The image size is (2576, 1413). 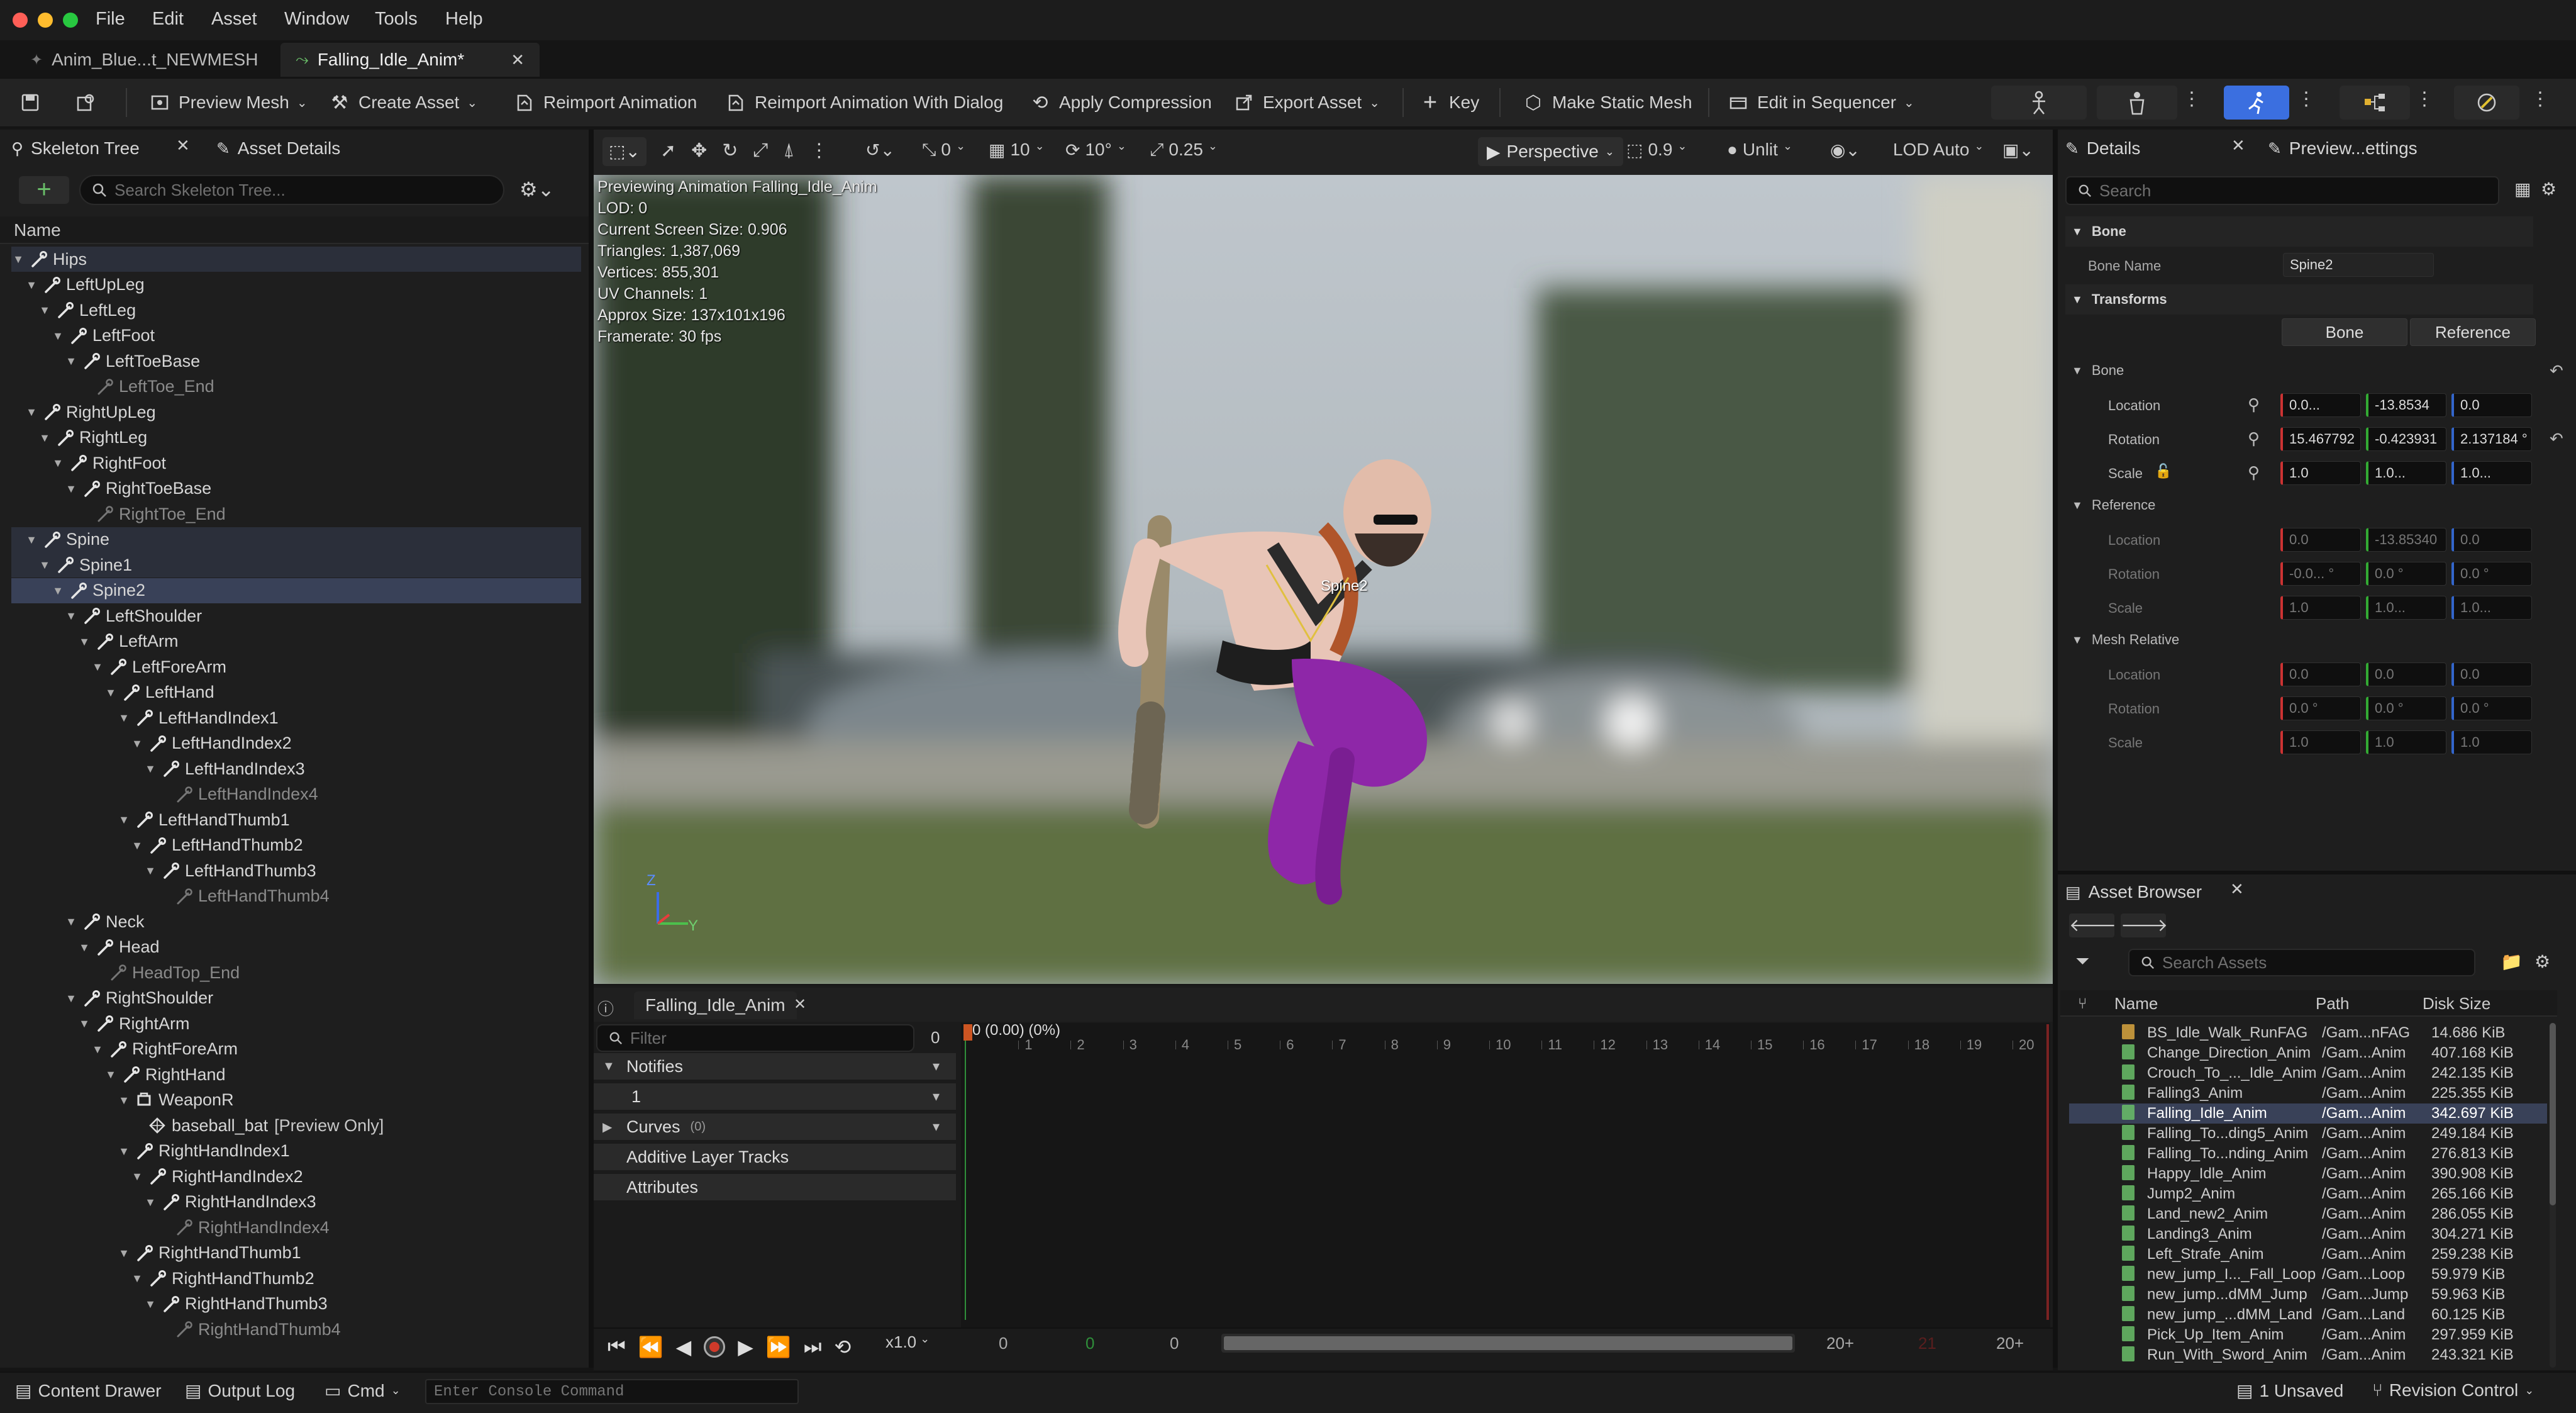 I want to click on tree-item-headtop-end: HeadTop_End, so click(x=296, y=972).